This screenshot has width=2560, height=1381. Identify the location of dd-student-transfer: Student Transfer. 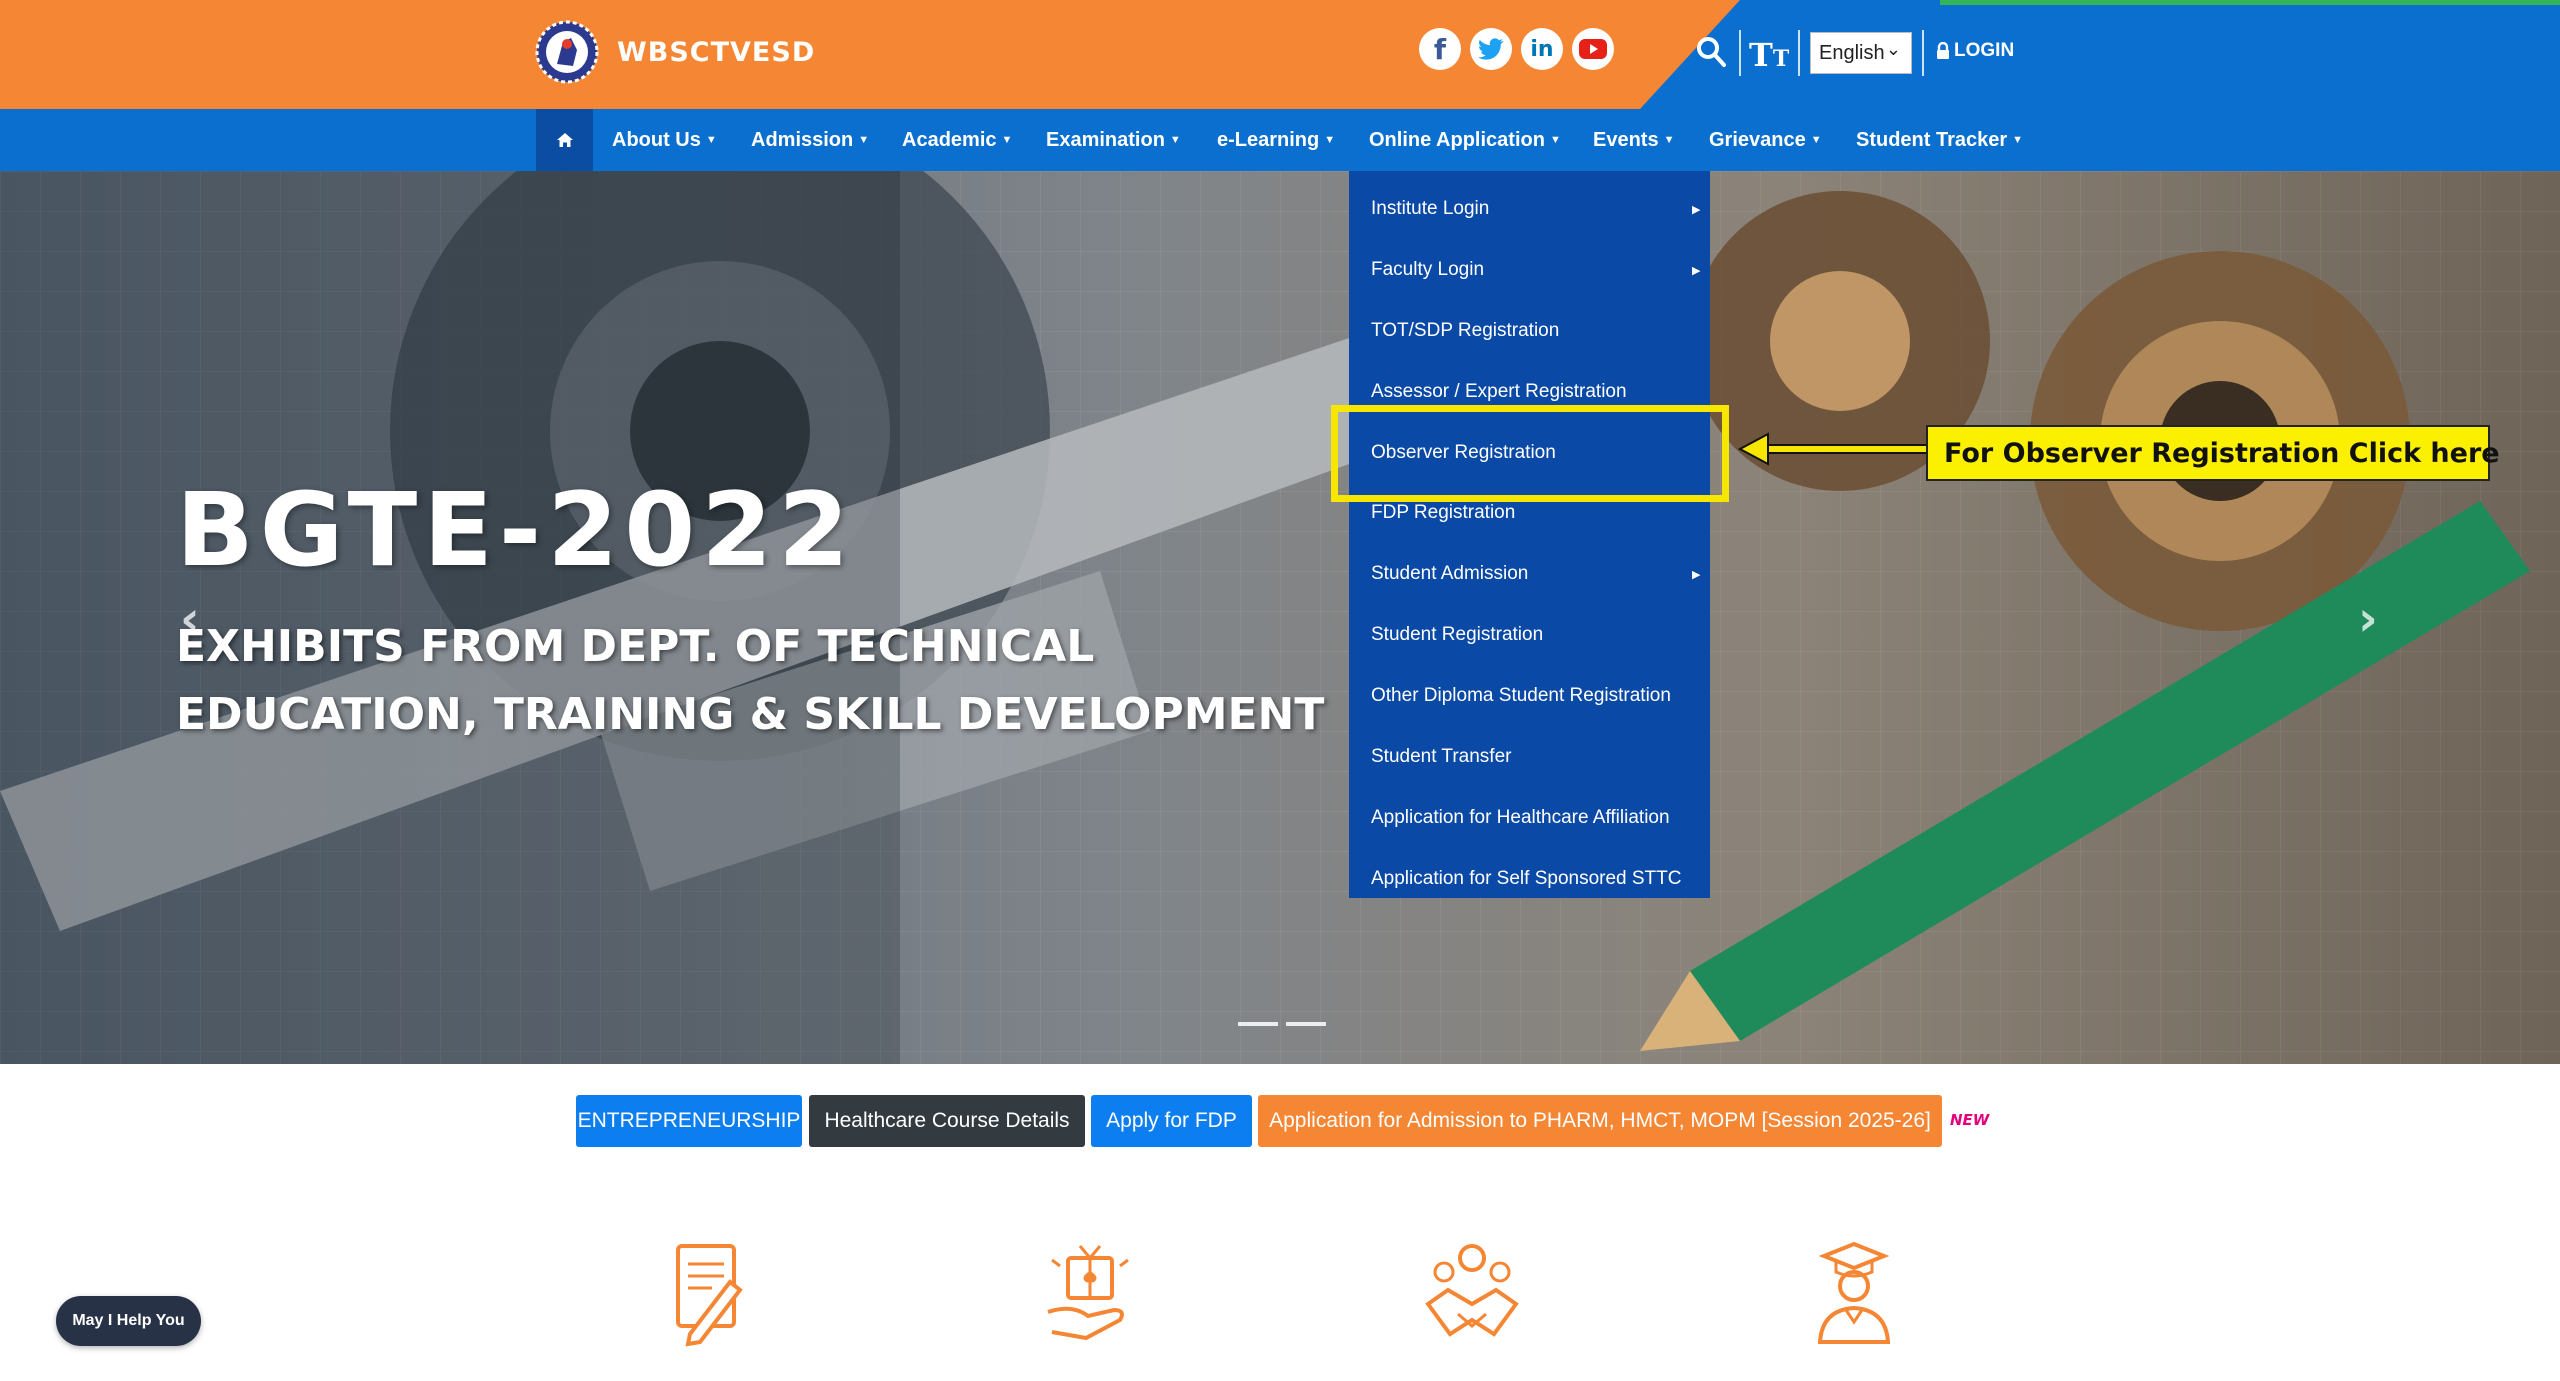
(1441, 757).